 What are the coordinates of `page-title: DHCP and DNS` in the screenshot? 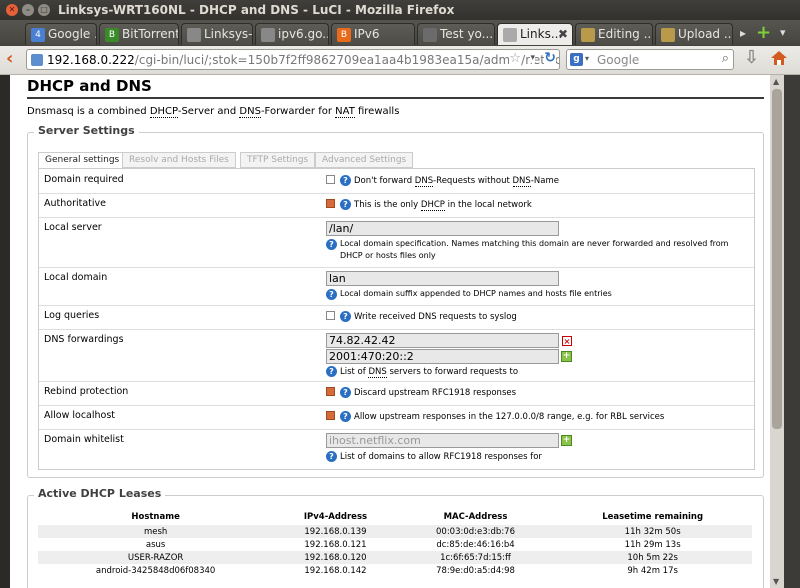 It's located at (89, 86).